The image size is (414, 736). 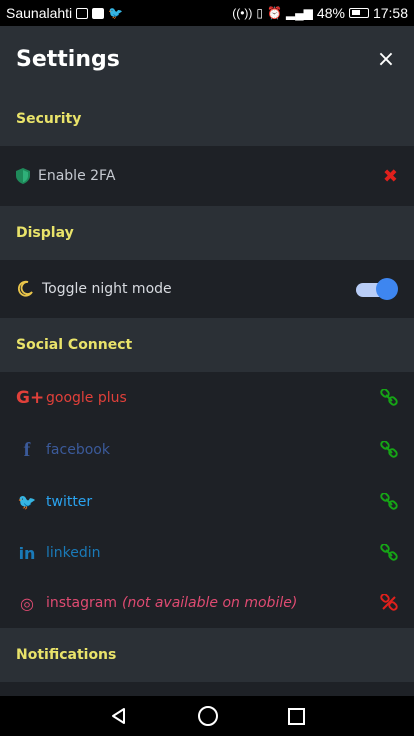 What do you see at coordinates (77, 176) in the screenshot?
I see `enable-2fa-label: Enable 2FA` at bounding box center [77, 176].